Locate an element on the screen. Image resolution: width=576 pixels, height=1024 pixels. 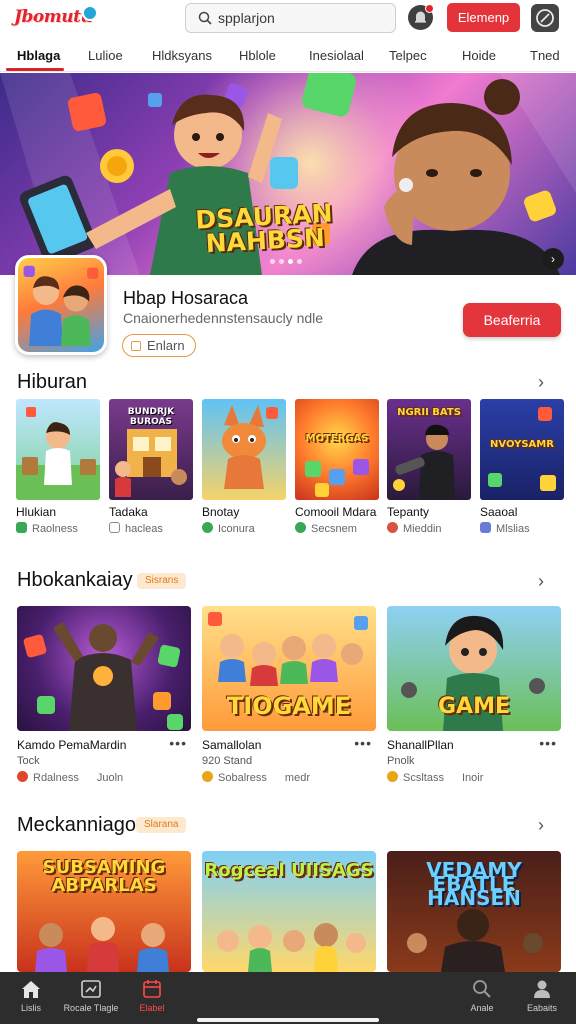
game-card: Bnotay Iconura is located at coordinates (244, 467).